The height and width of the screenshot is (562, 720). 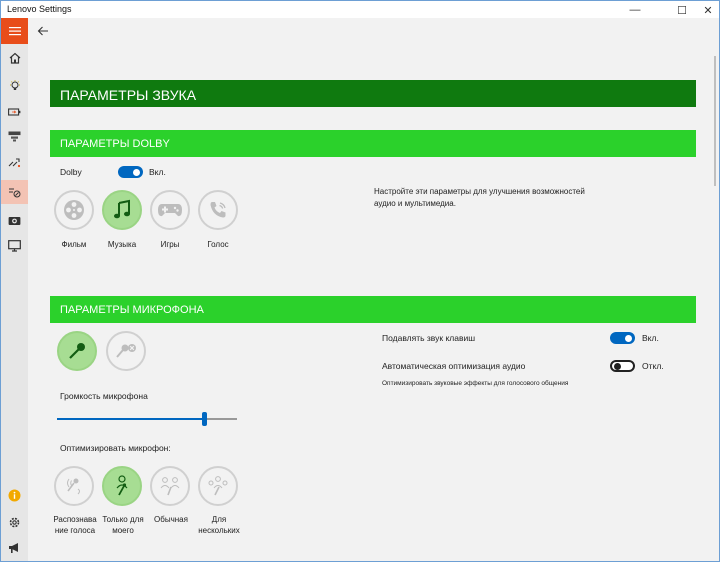 I want to click on mic-mode-normal-button, so click(x=170, y=486).